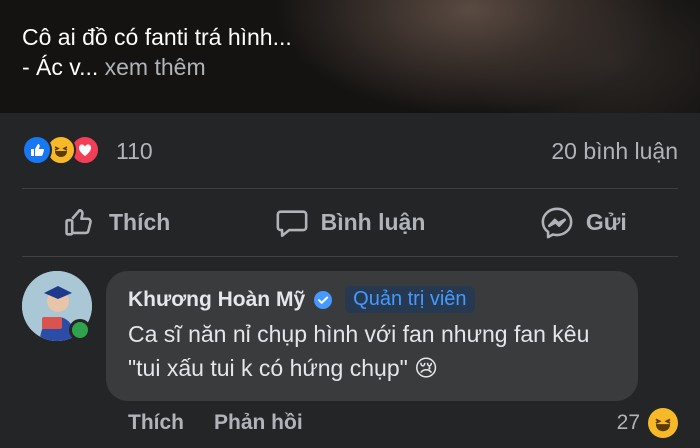  I want to click on comment-actions: Thích Phản hồi, so click(215, 423).